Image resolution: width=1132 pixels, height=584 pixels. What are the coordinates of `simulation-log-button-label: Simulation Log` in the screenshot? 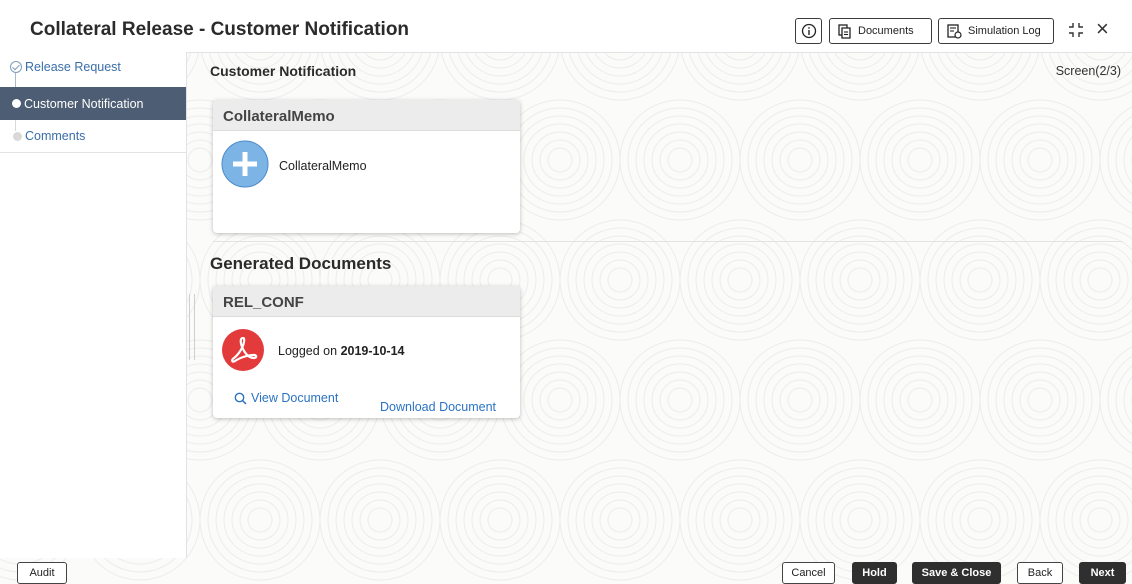 It's located at (1004, 31).